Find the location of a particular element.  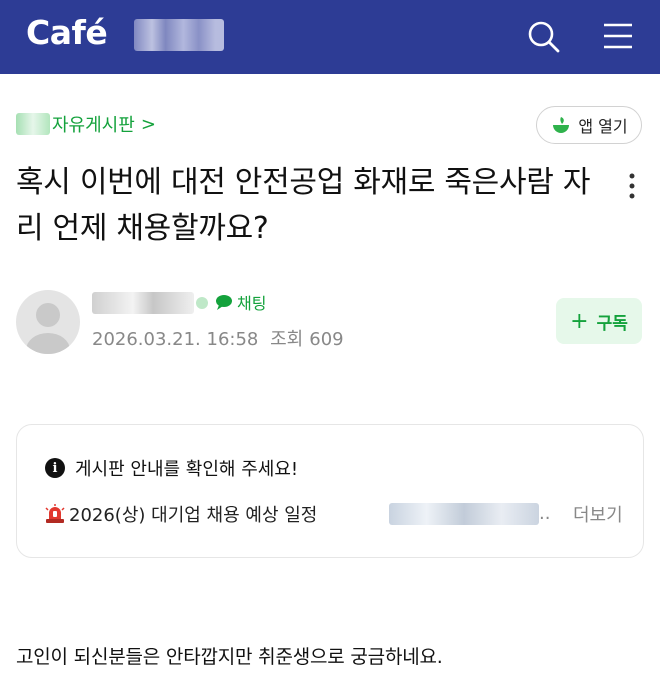

more-options-button is located at coordinates (632, 186).